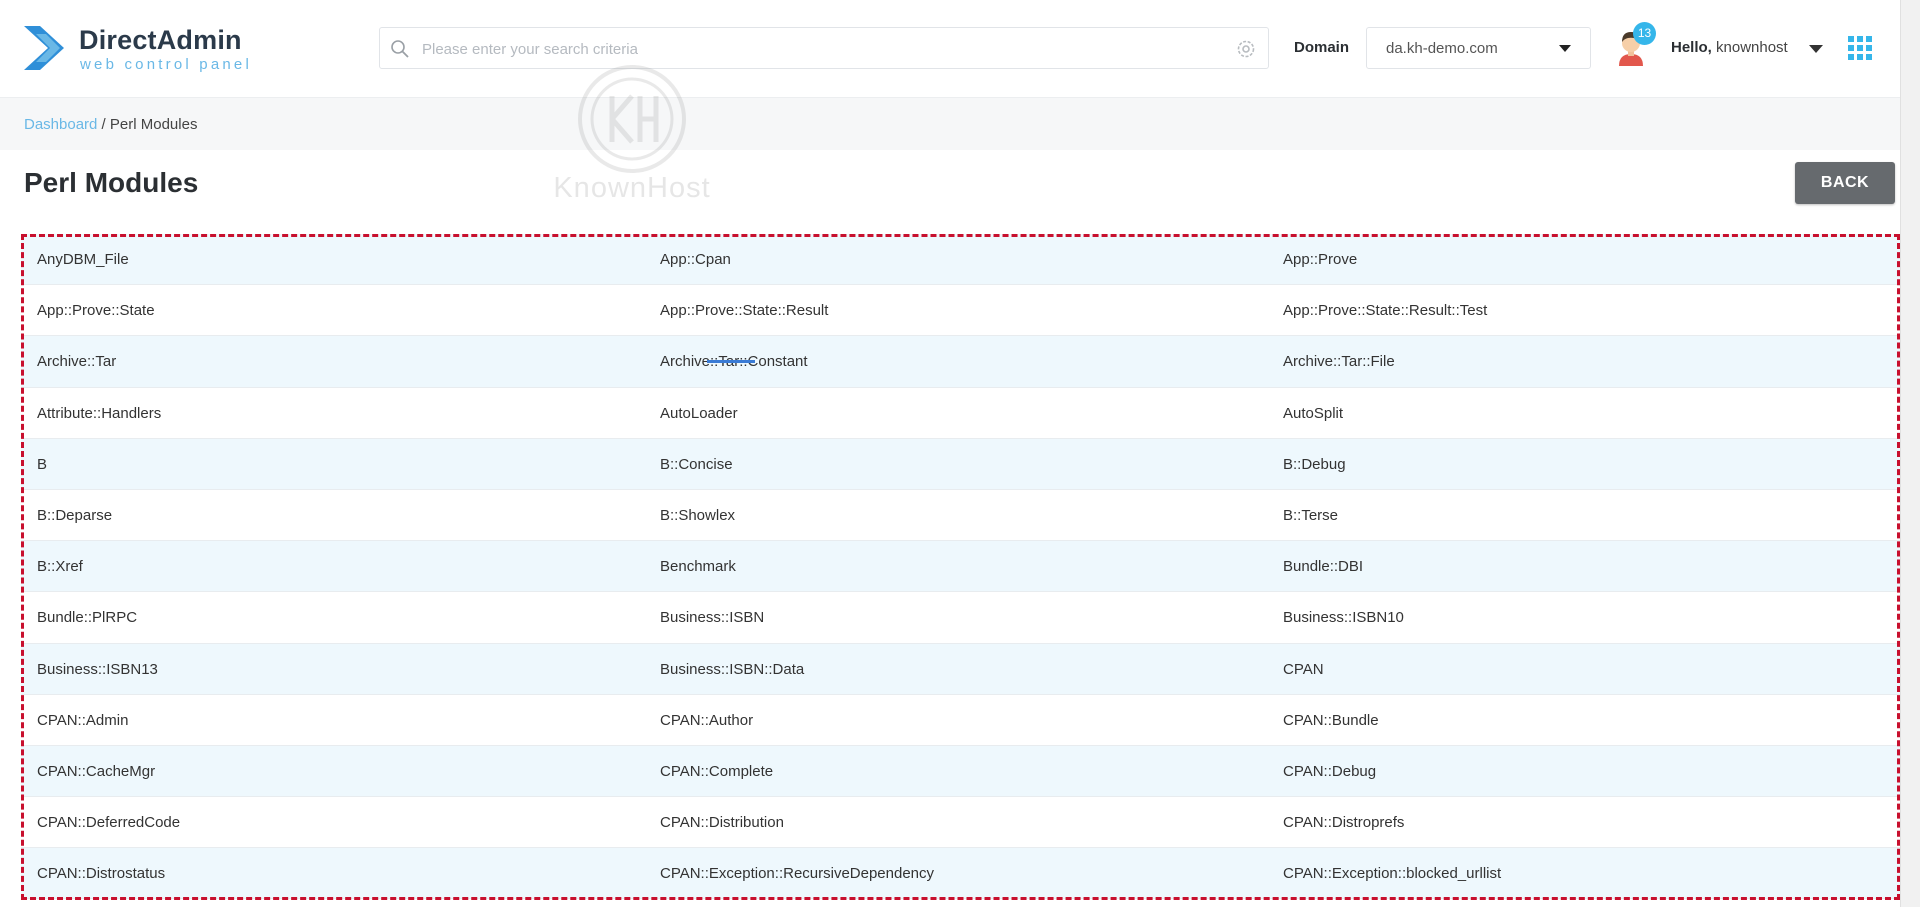 Image resolution: width=1920 pixels, height=907 pixels. Describe the element at coordinates (101, 874) in the screenshot. I see `module-name: CPAN::Distrostatus` at that location.